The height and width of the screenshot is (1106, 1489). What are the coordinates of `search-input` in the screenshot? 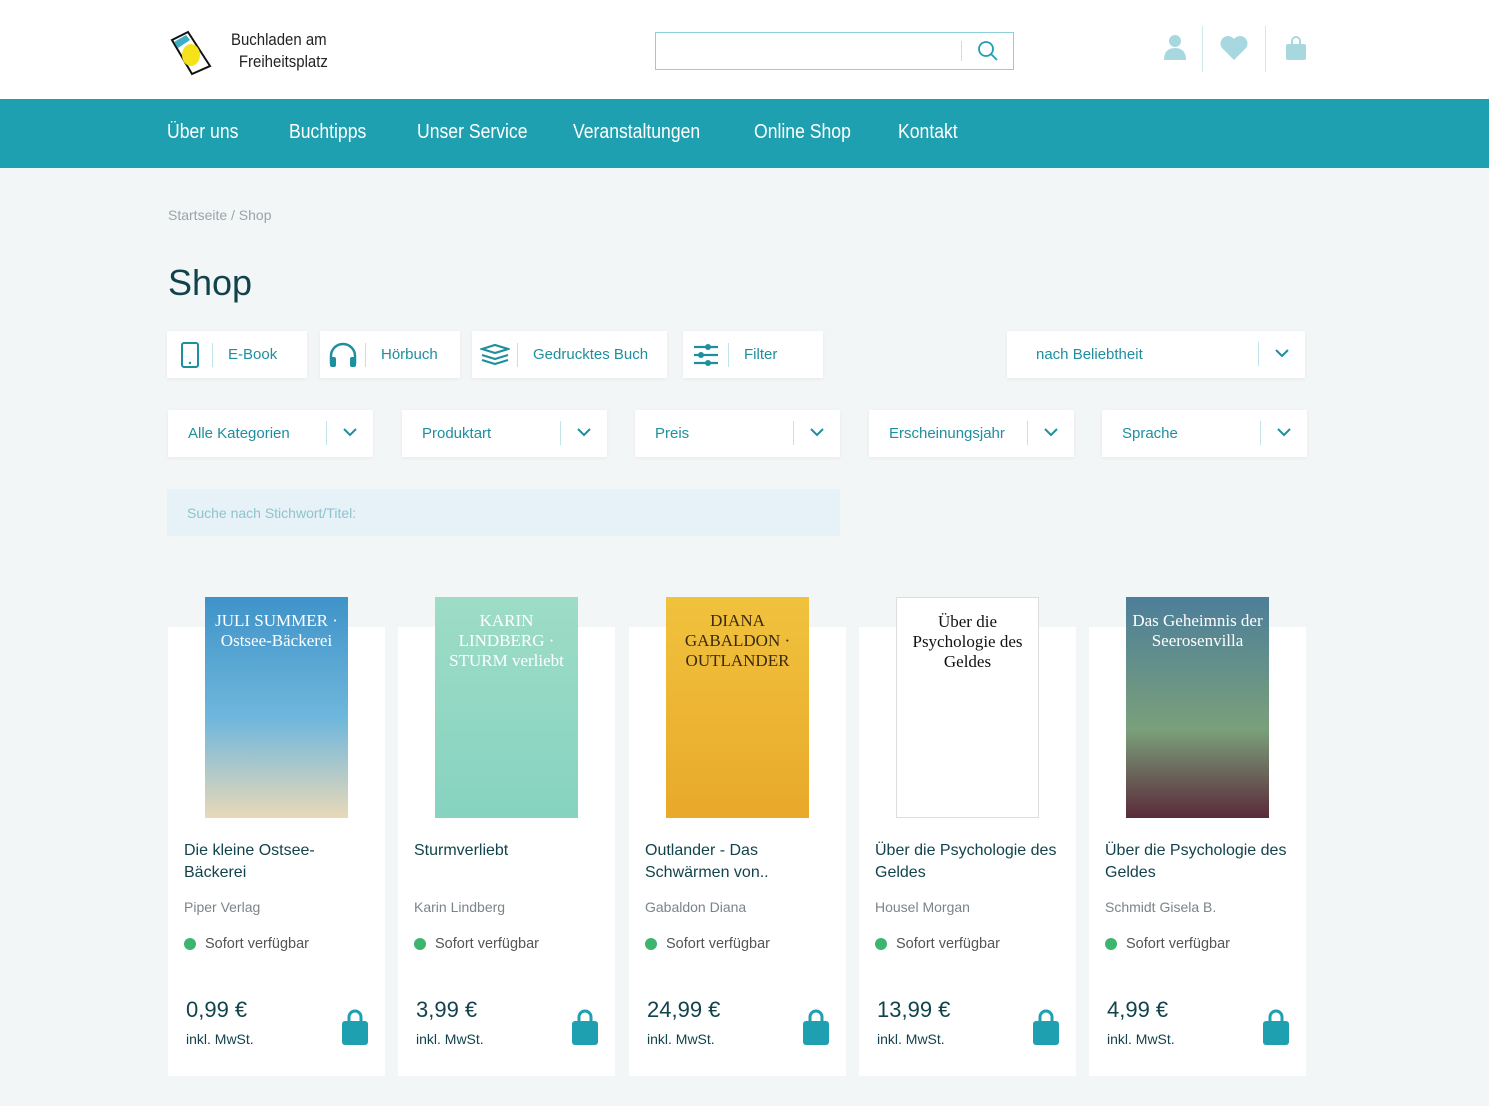 It's located at (834, 51).